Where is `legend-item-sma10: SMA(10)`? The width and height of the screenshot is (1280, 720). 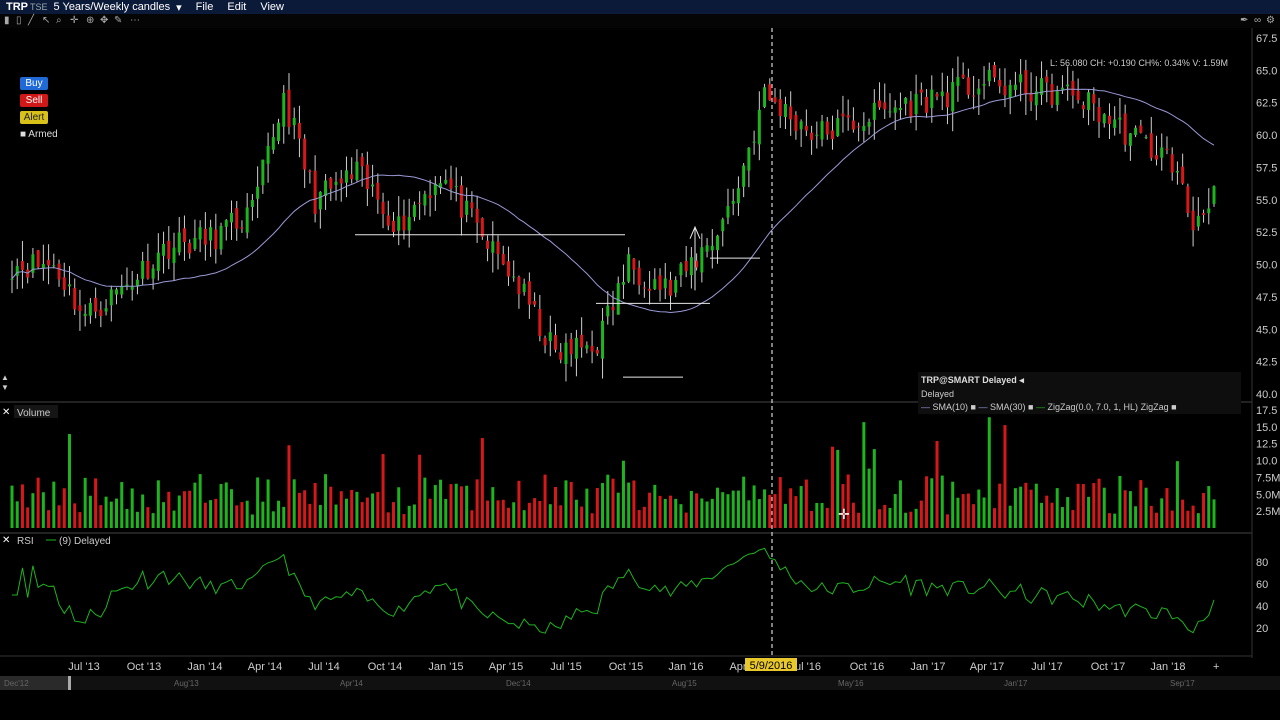
legend-item-sma10: SMA(10) is located at coordinates (951, 407).